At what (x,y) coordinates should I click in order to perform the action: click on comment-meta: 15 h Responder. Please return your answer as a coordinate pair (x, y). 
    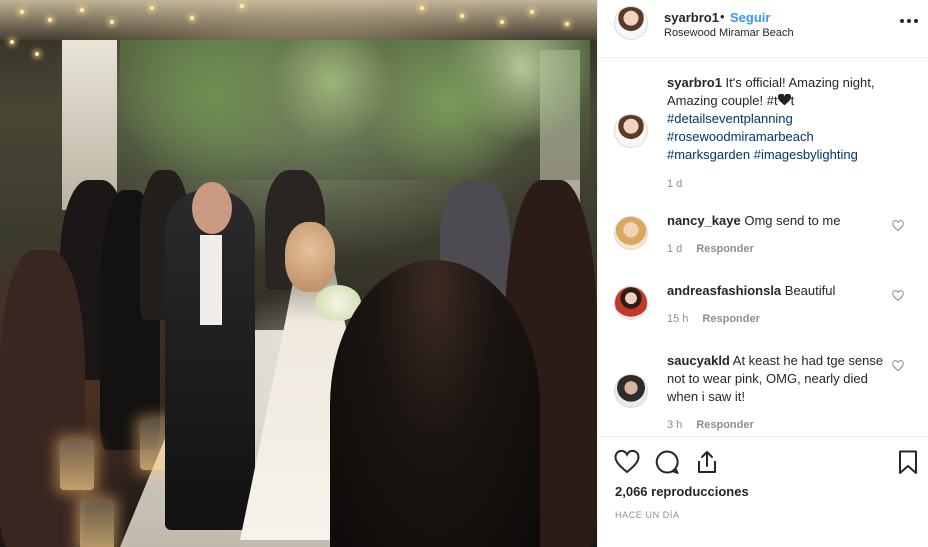
    Looking at the image, I should click on (713, 319).